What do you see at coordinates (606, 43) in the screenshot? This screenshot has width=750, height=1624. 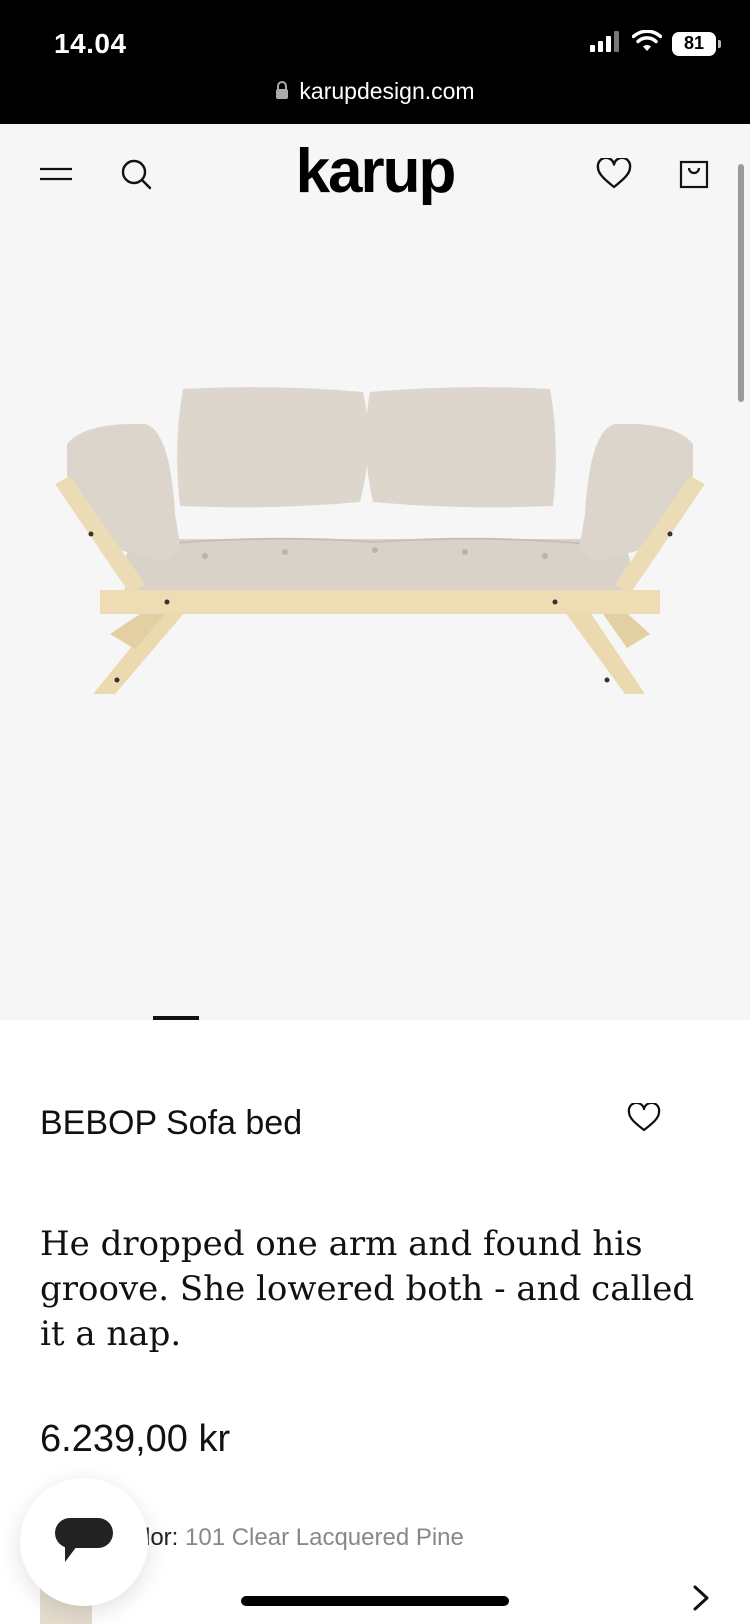 I see `signal-icon` at bounding box center [606, 43].